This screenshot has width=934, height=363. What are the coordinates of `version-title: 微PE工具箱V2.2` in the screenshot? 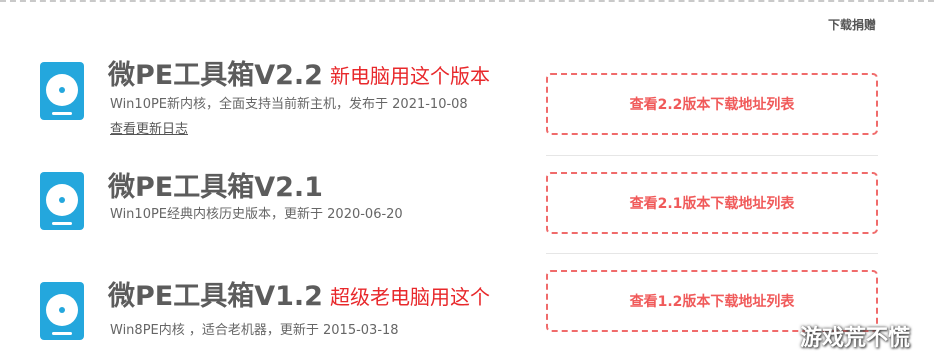 It's located at (215, 75).